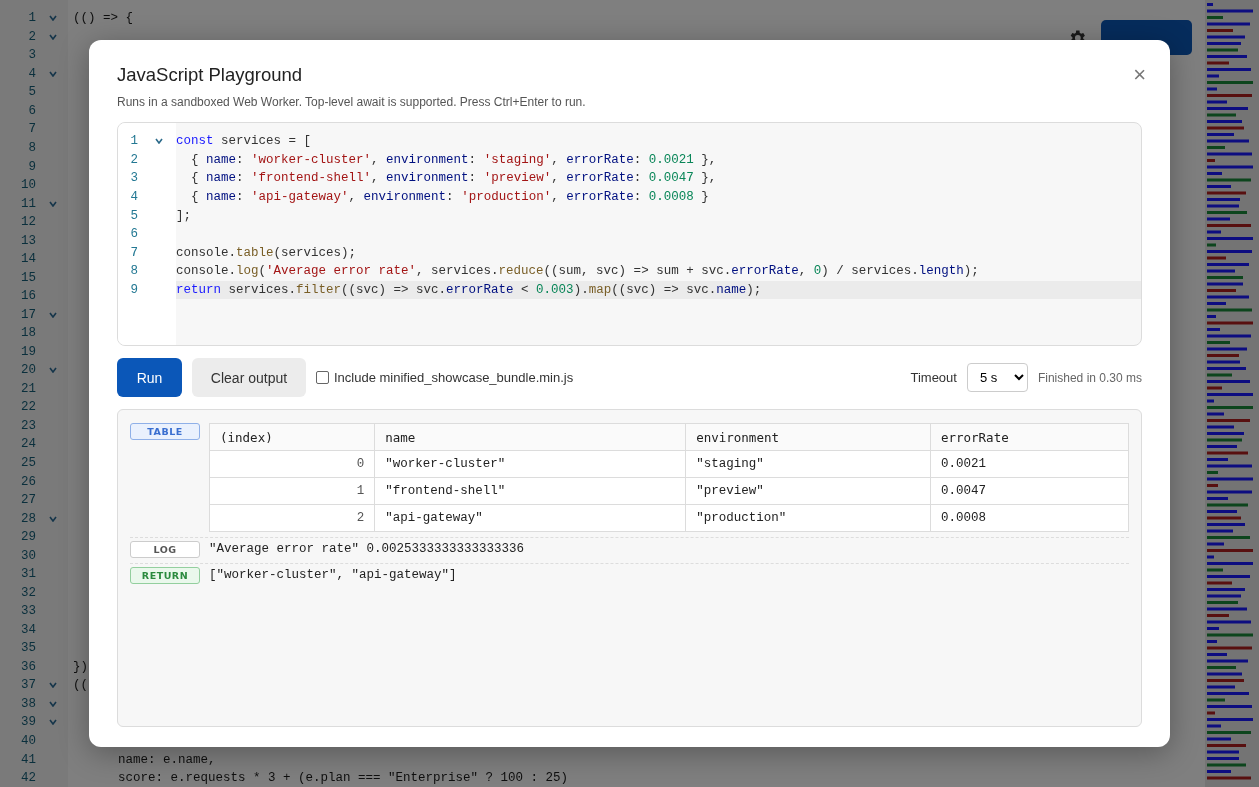 Image resolution: width=1259 pixels, height=787 pixels. Describe the element at coordinates (28, 407) in the screenshot. I see `line-number: 22` at that location.